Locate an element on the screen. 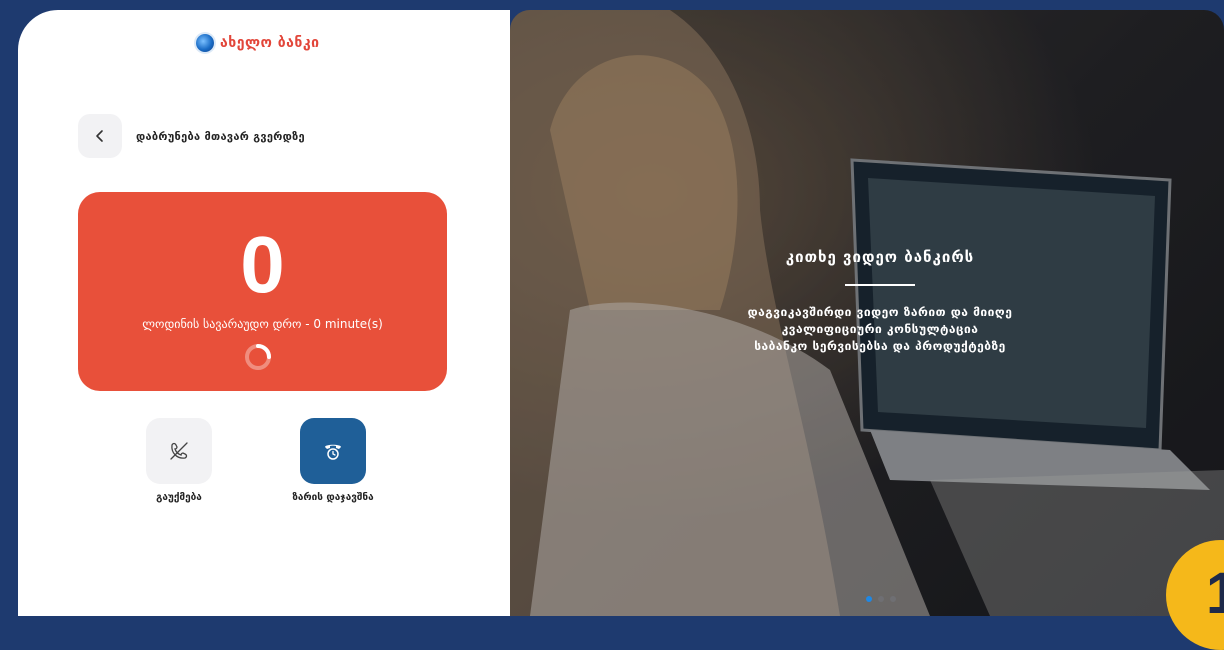  back-navigation: დაბრუნება მთავარ გვერდზე is located at coordinates (191, 136).